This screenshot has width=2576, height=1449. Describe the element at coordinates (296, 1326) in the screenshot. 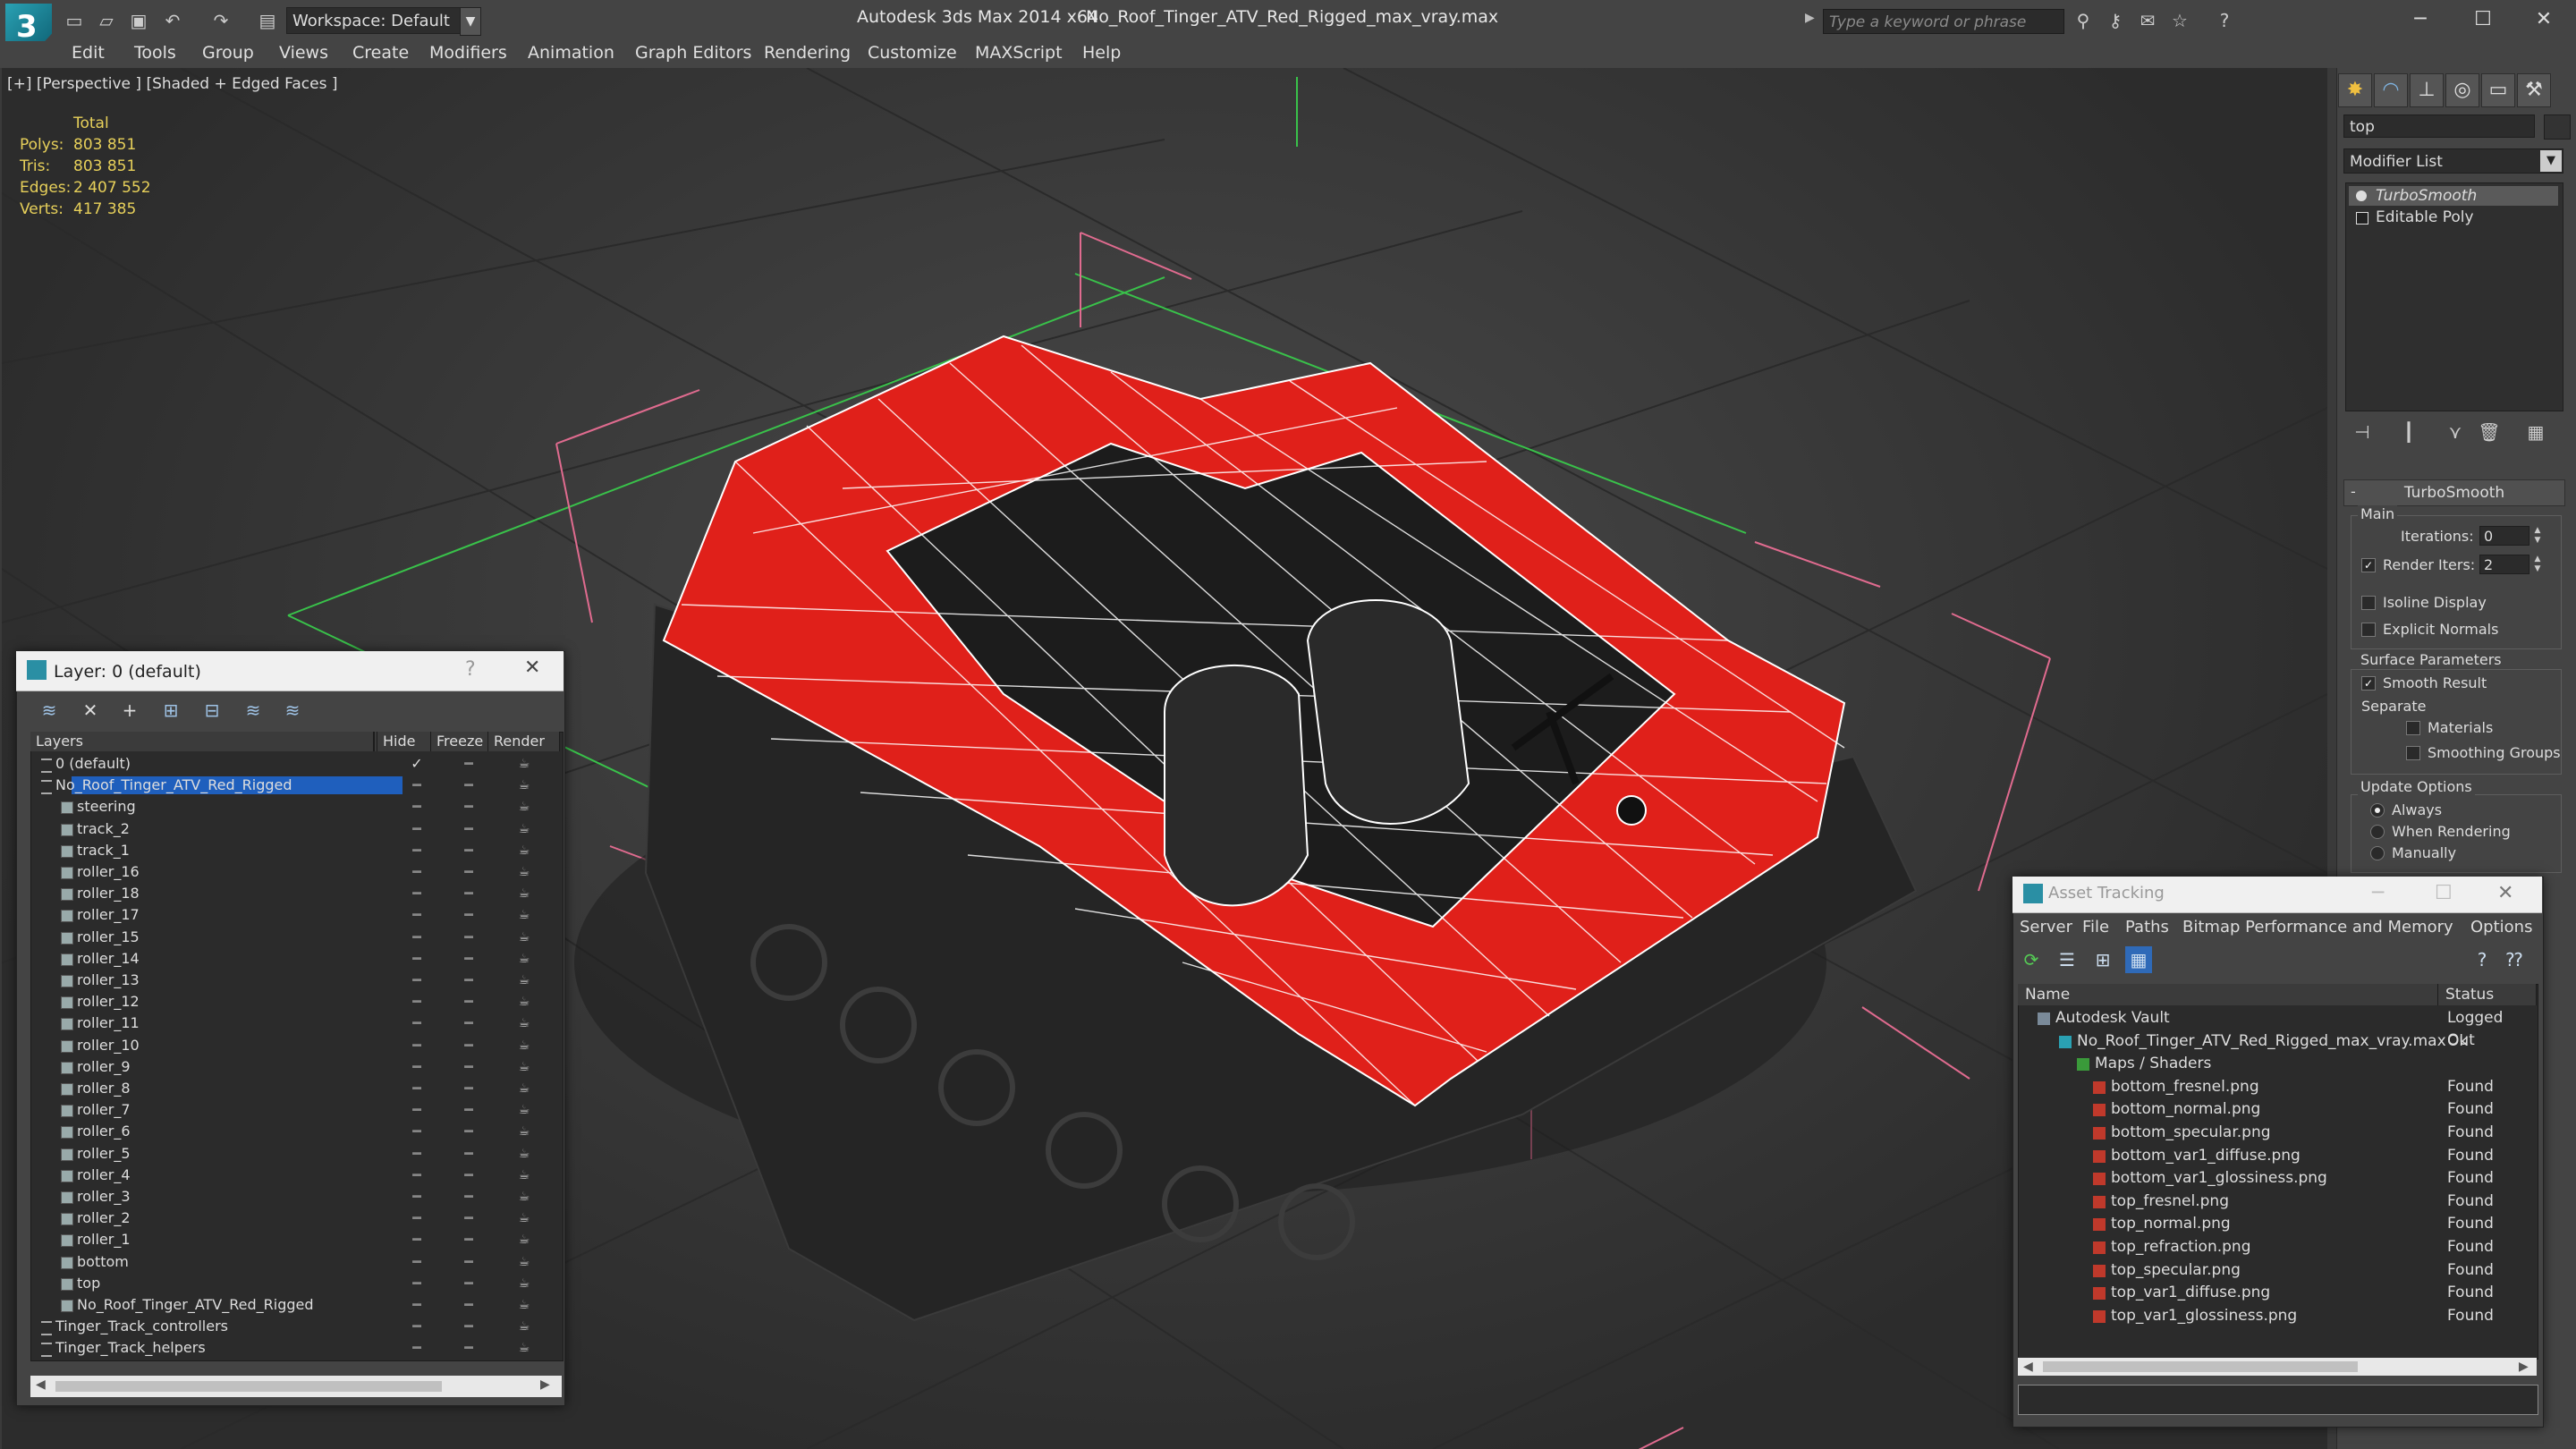

I see `layer-row: Tinger_Track_controllers ━ ━ ☕` at that location.